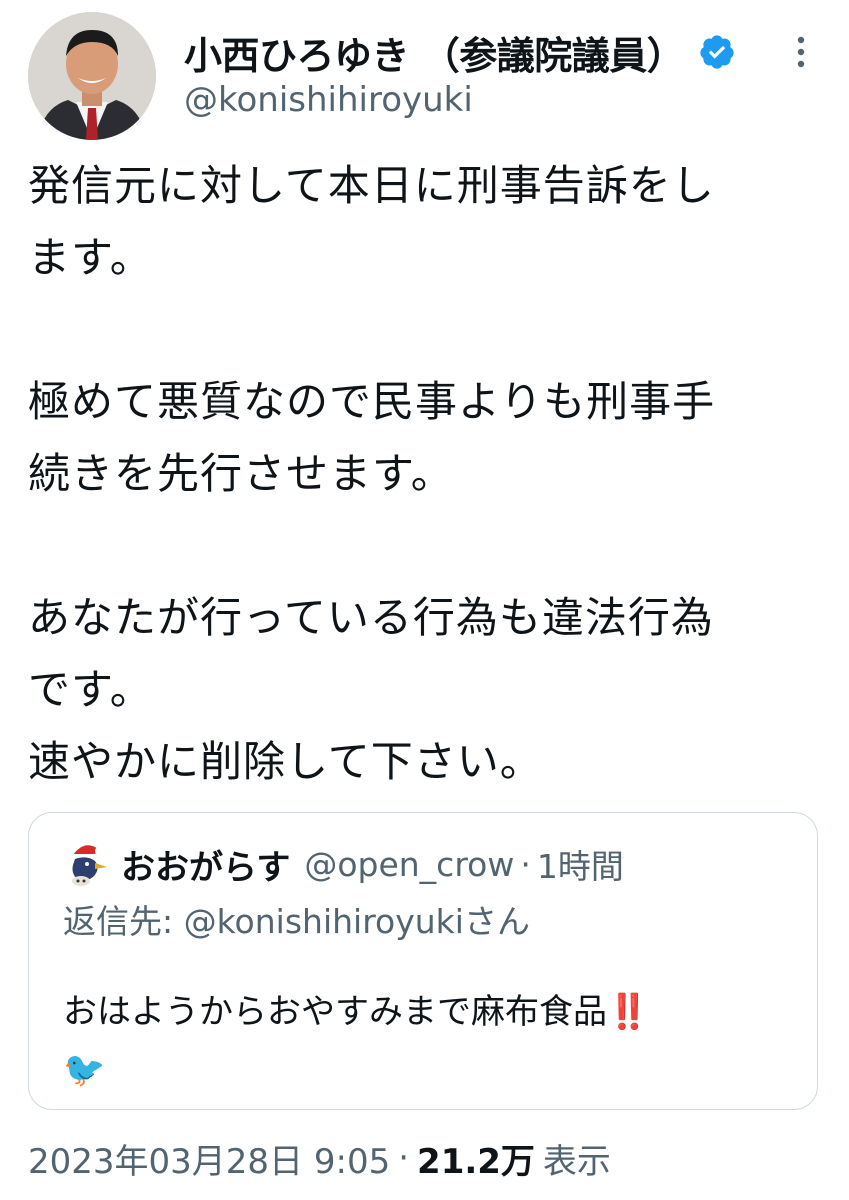  What do you see at coordinates (328, 100) in the screenshot?
I see `author-handle: @konishihiroyuki` at bounding box center [328, 100].